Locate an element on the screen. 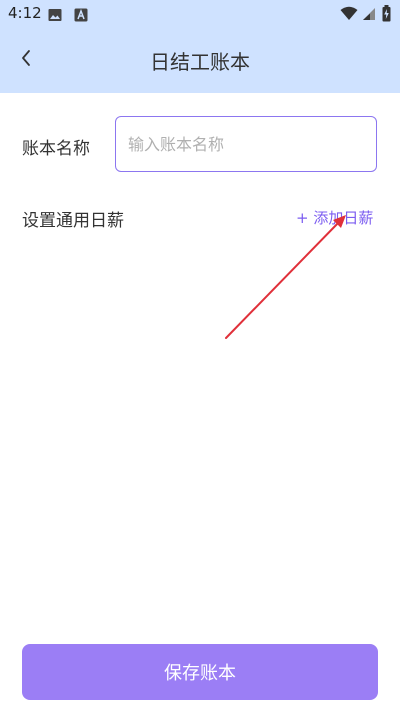 The height and width of the screenshot is (711, 400). account-name-label: 账本名称 is located at coordinates (56, 149).